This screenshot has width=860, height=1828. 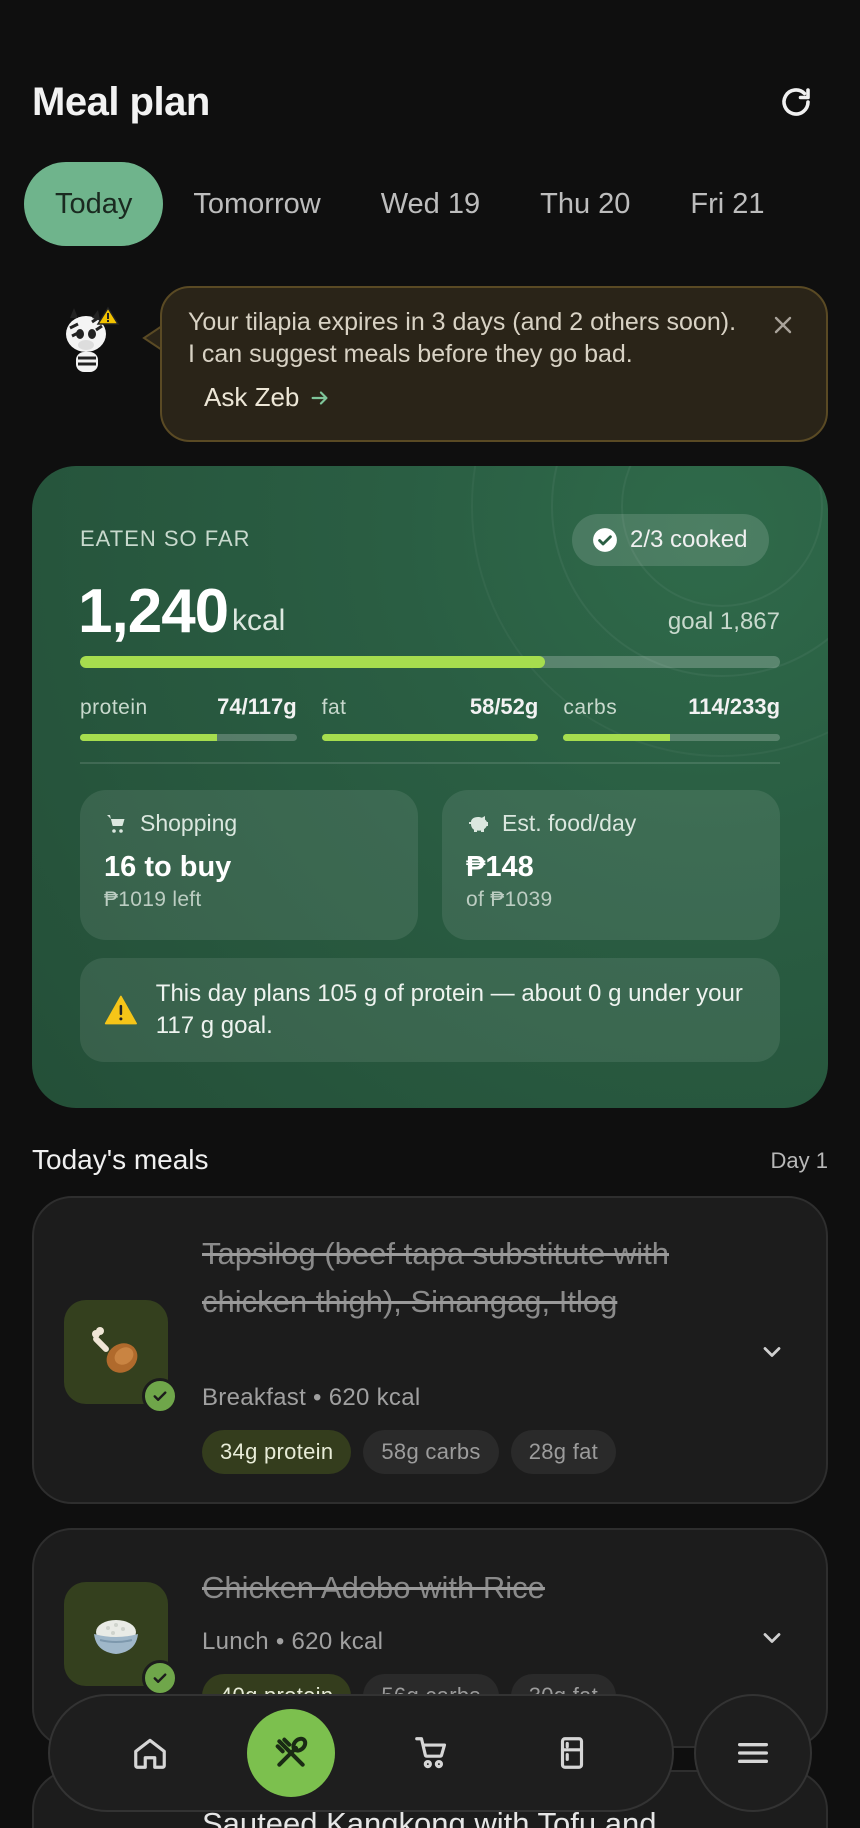 What do you see at coordinates (500, 867) in the screenshot?
I see `food-per-day-value: ₱148` at bounding box center [500, 867].